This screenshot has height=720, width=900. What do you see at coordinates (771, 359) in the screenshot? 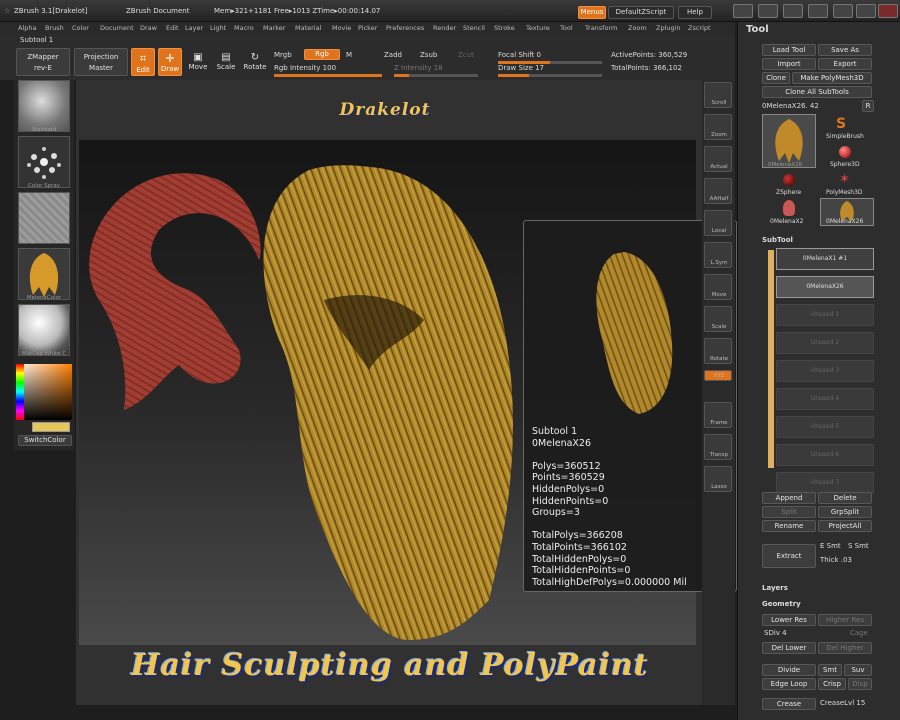
I see `subtool-scrollbar` at bounding box center [771, 359].